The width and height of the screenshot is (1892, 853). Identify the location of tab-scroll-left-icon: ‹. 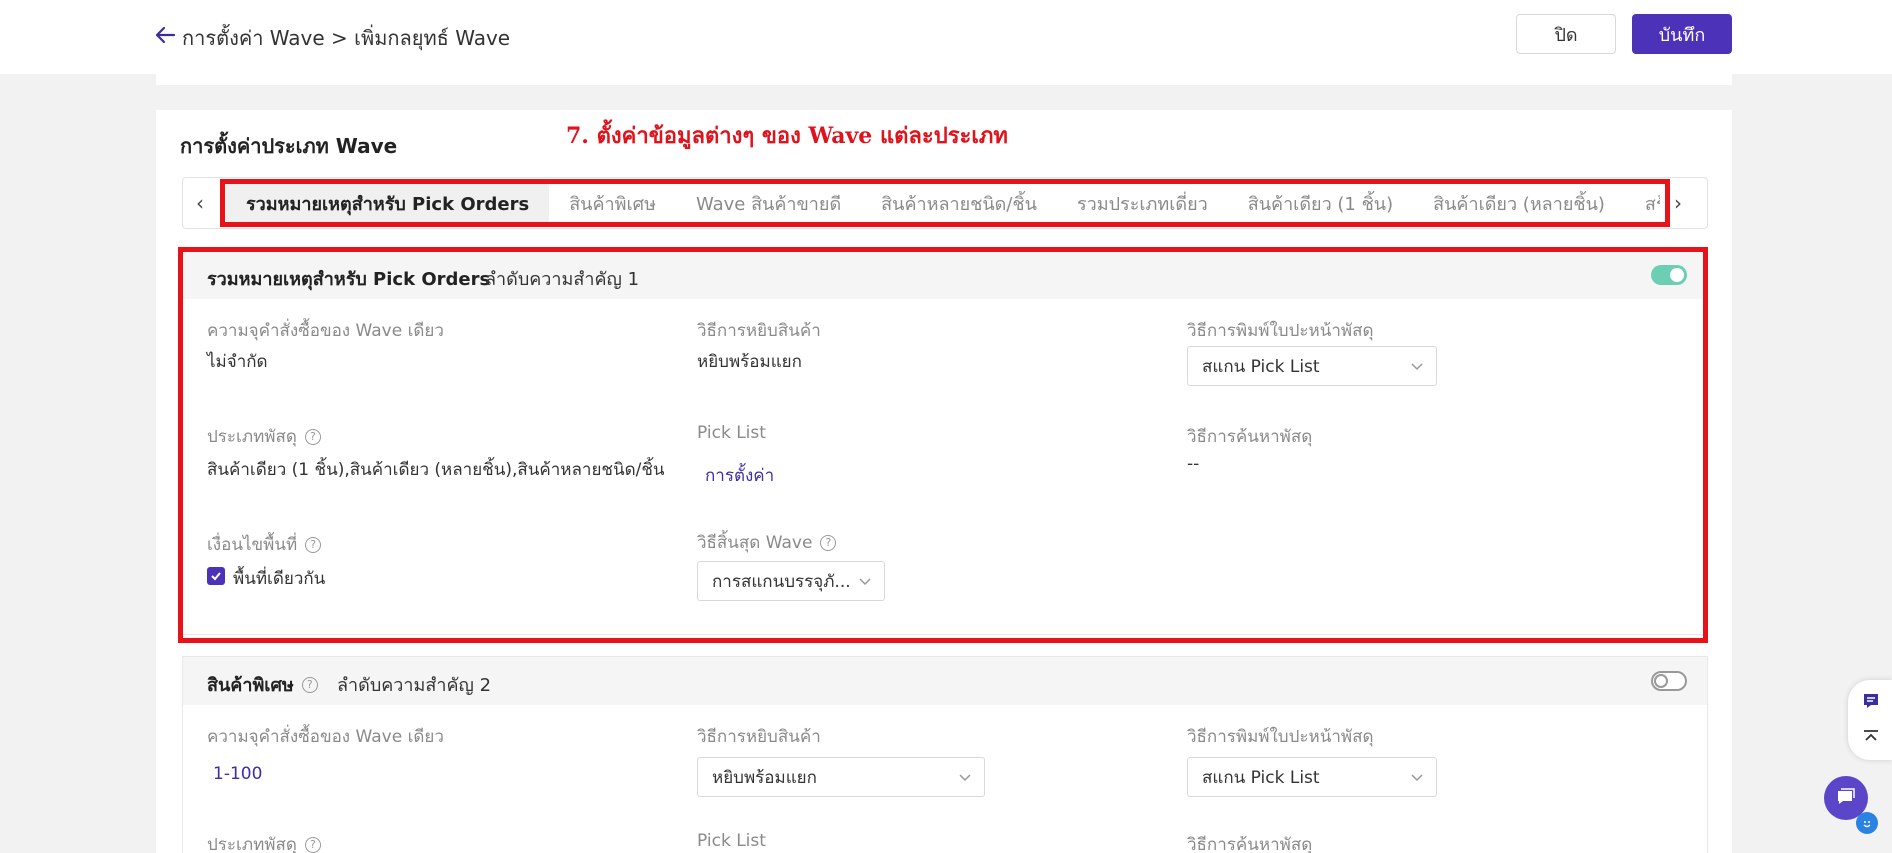
(200, 203).